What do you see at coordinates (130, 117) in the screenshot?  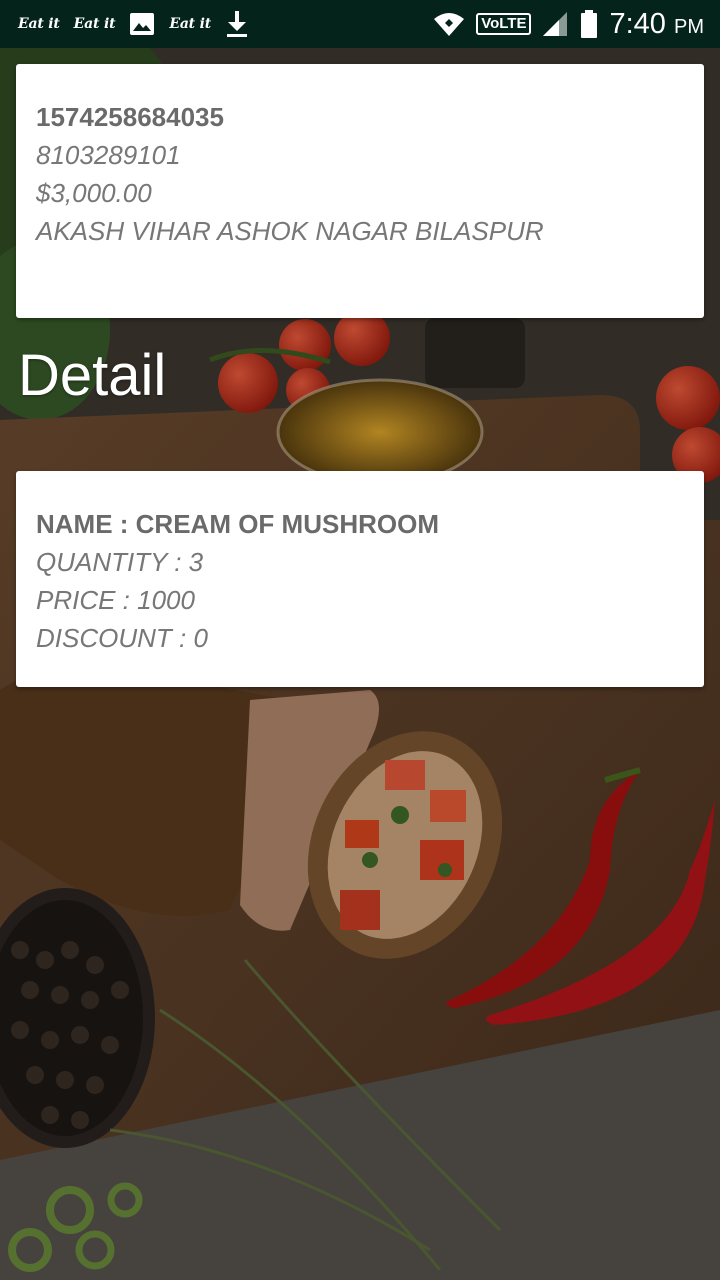 I see `order-id: 1574258684035` at bounding box center [130, 117].